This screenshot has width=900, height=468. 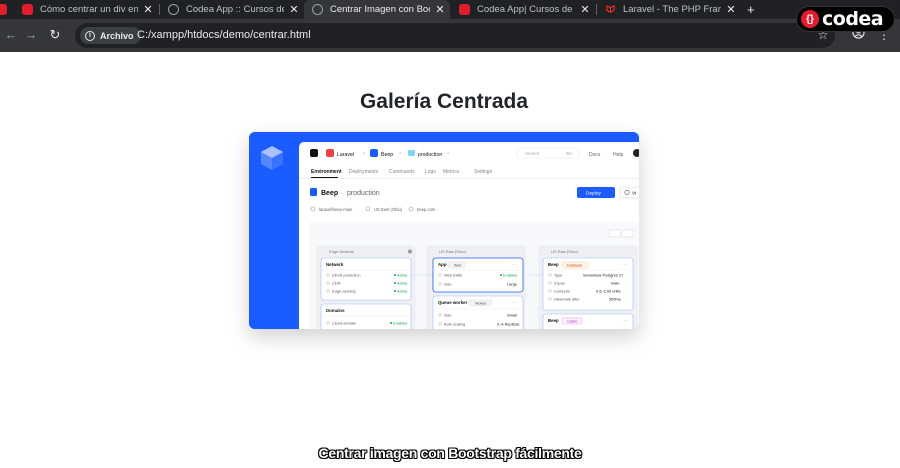 I want to click on tab-item: Codea App :: Cursos de p ✕, so click(x=234, y=9).